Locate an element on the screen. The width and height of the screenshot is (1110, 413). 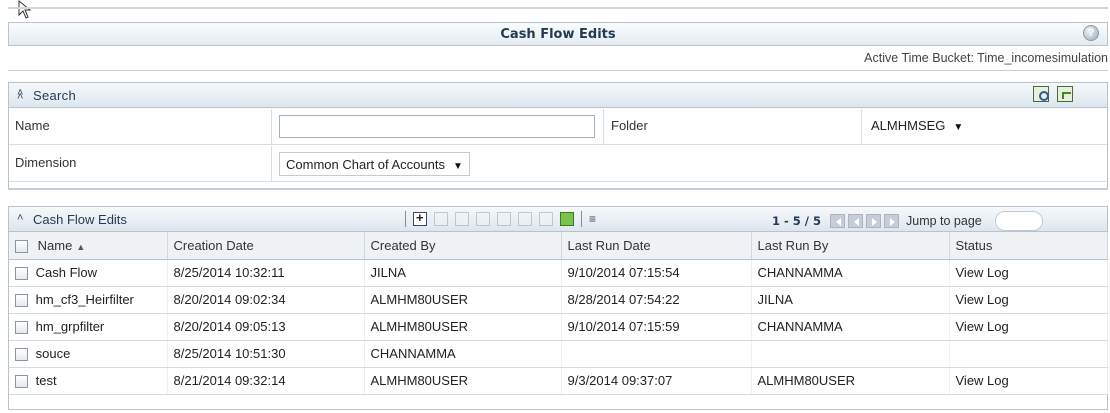
column-header-created-by: Created By is located at coordinates (463, 246).